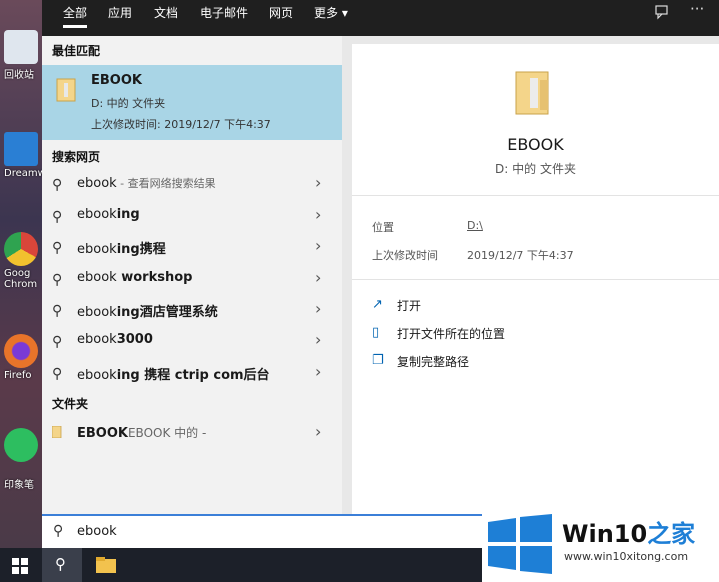  Describe the element at coordinates (21, 445) in the screenshot. I see `evernote-icon` at that location.